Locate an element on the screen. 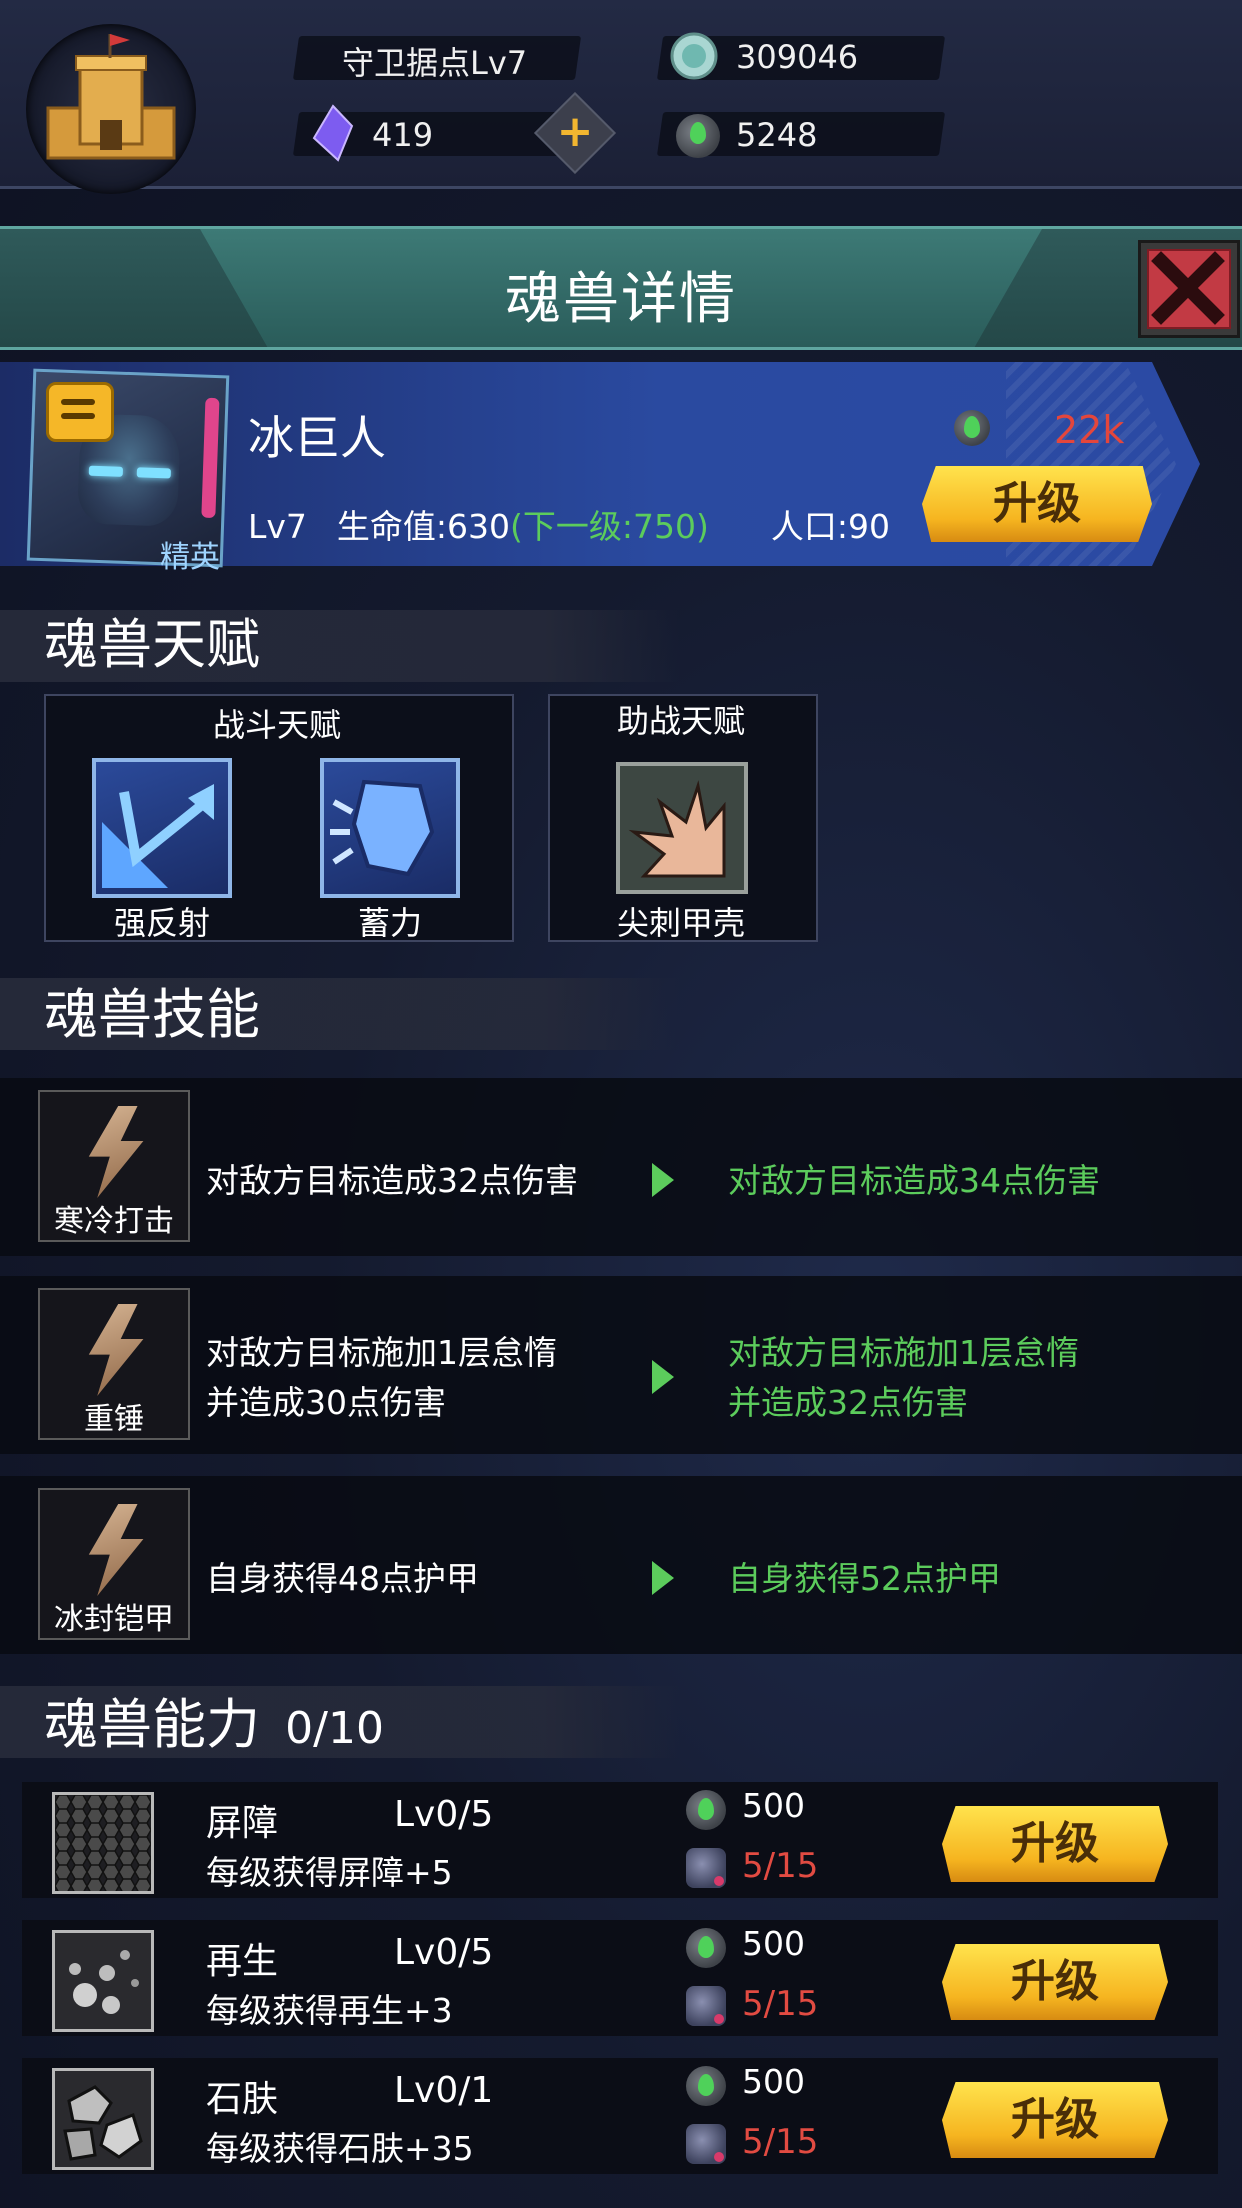 Image resolution: width=1242 pixels, height=2208 pixels. ability-level: Lv0/1 is located at coordinates (444, 2090).